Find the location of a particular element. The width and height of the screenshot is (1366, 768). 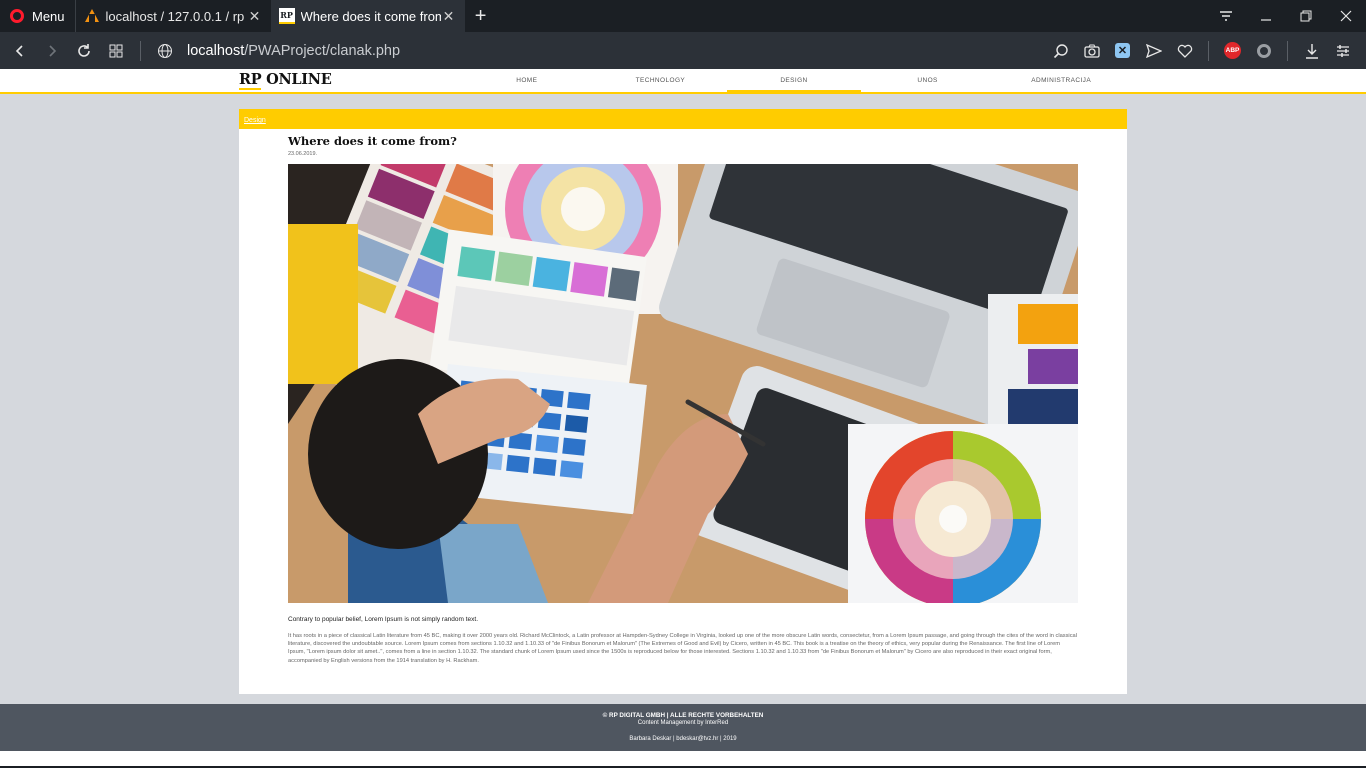

url-field: localhost/PWAProject/clanak.php is located at coordinates (293, 50).